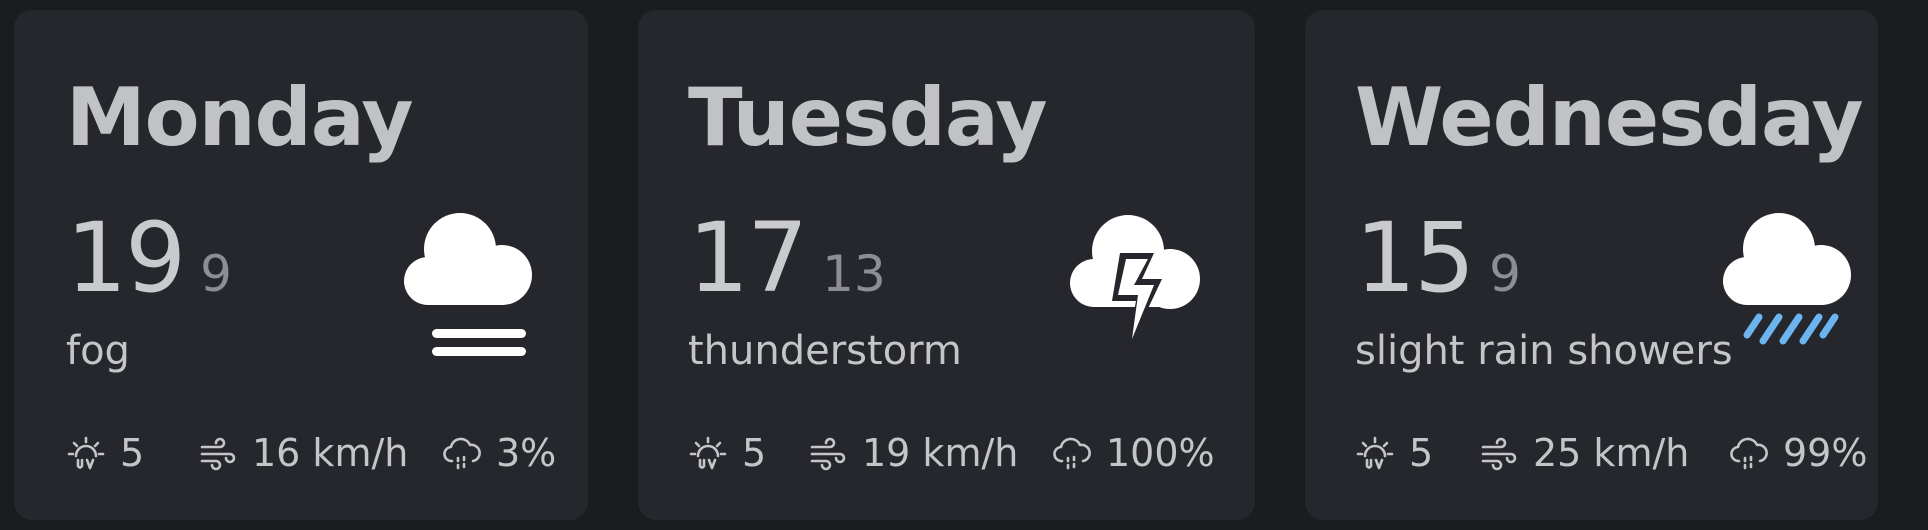 This screenshot has width=1928, height=530. I want to click on precipitation: 100%, so click(1133, 453).